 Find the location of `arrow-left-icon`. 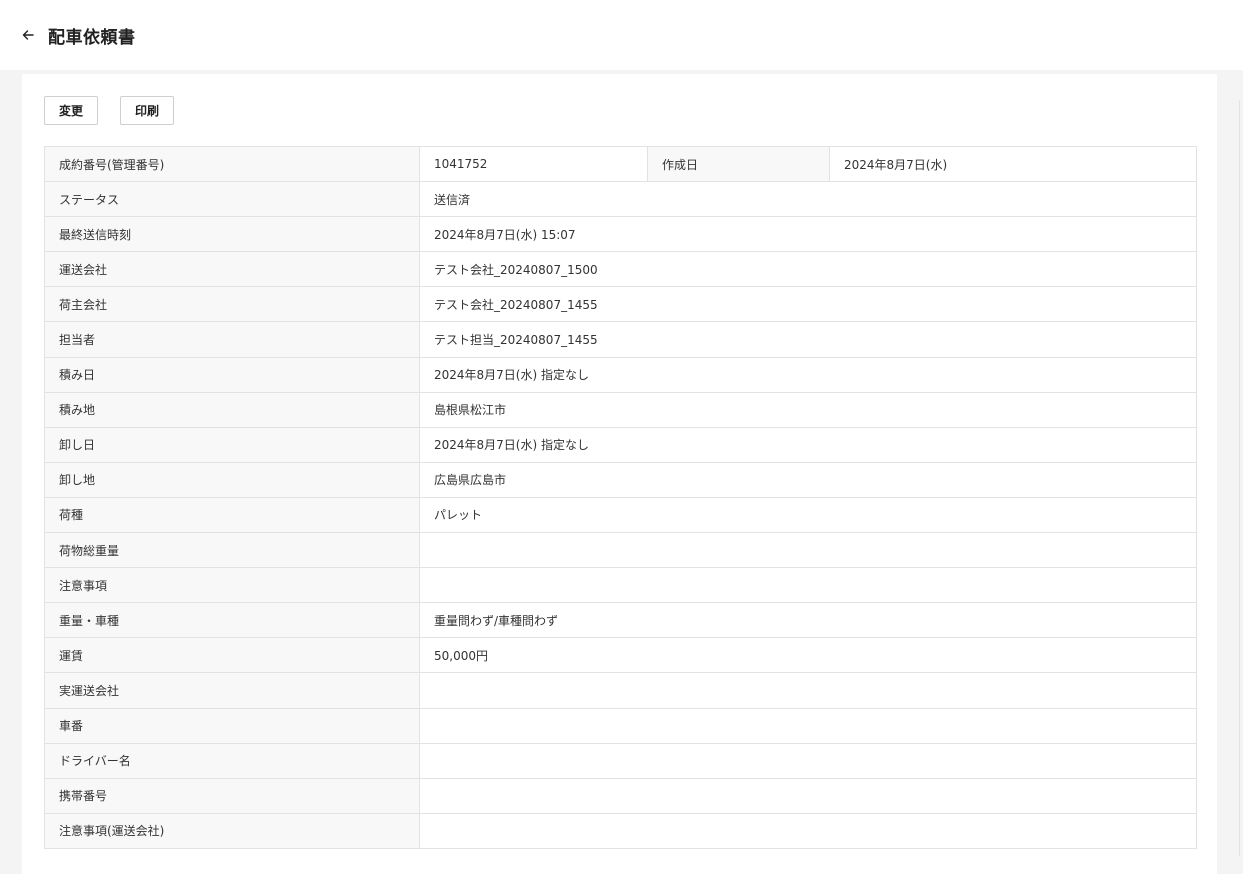

arrow-left-icon is located at coordinates (28, 35).